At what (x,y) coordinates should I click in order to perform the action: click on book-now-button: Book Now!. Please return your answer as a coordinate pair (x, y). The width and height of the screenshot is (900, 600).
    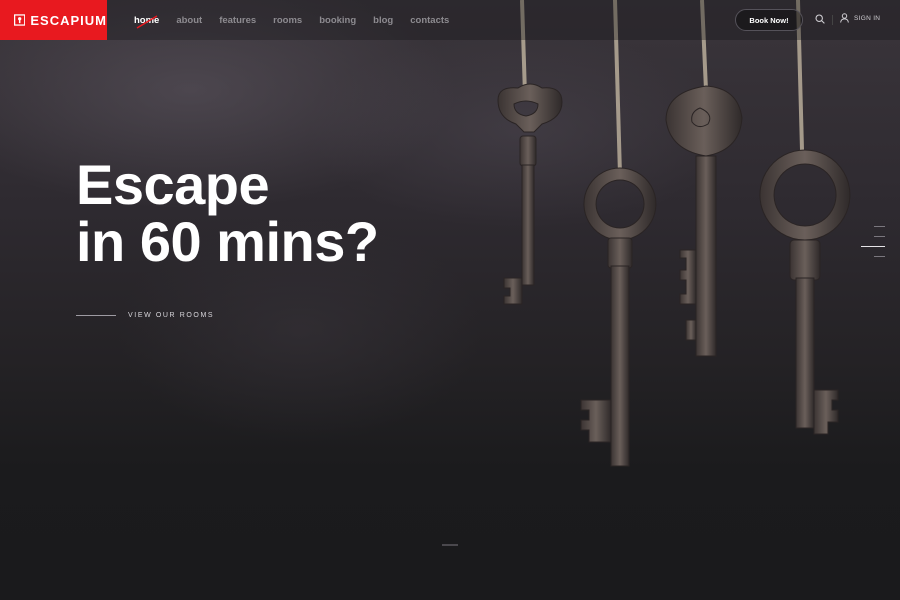
    Looking at the image, I should click on (769, 20).